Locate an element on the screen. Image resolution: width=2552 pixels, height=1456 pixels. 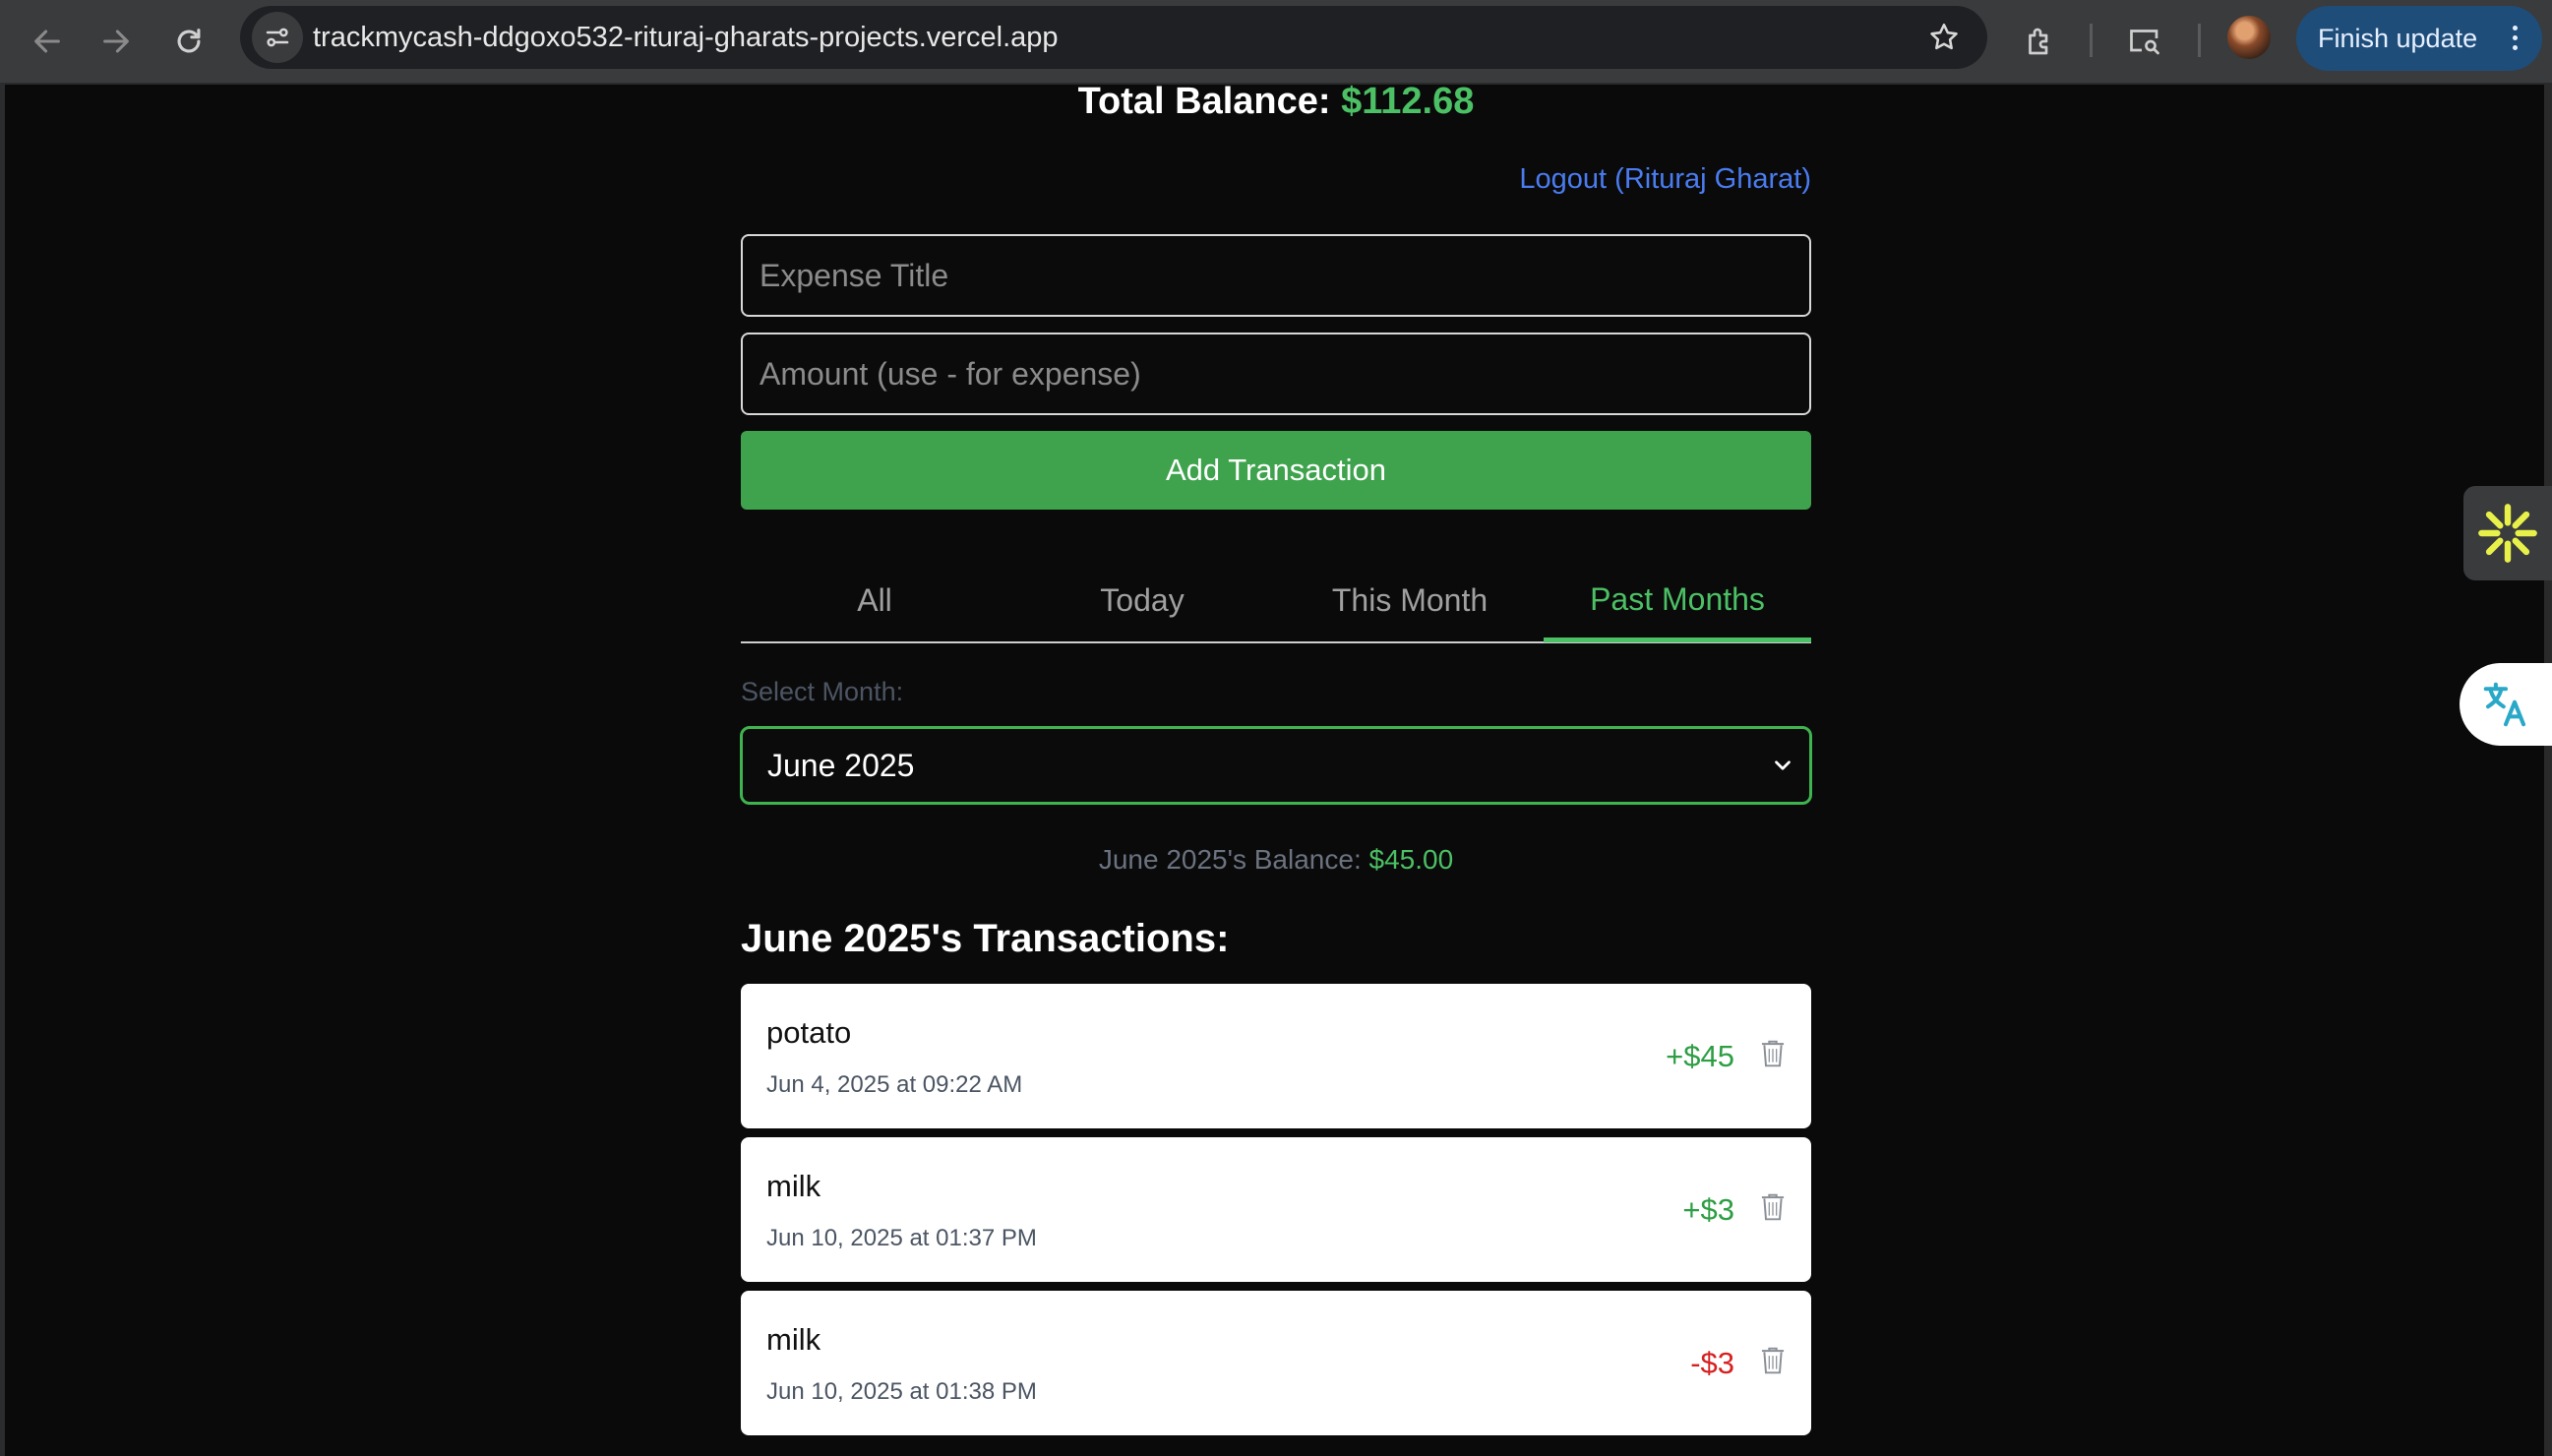
transaction-amount: +$45 is located at coordinates (1700, 1056).